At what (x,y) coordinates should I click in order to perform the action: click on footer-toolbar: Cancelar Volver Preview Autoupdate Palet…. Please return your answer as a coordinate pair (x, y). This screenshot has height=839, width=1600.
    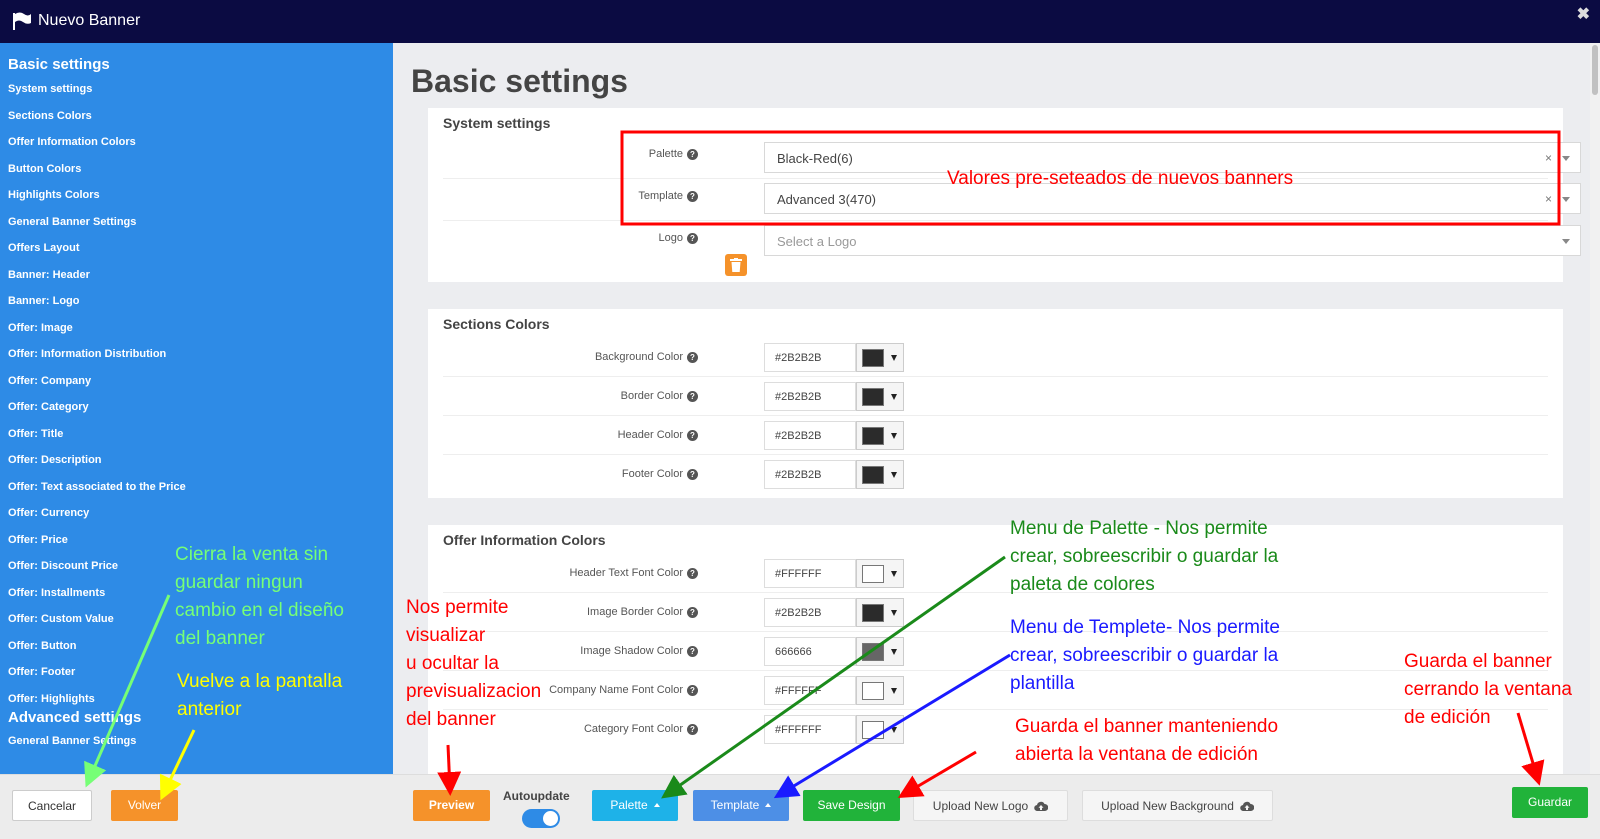
    Looking at the image, I should click on (800, 806).